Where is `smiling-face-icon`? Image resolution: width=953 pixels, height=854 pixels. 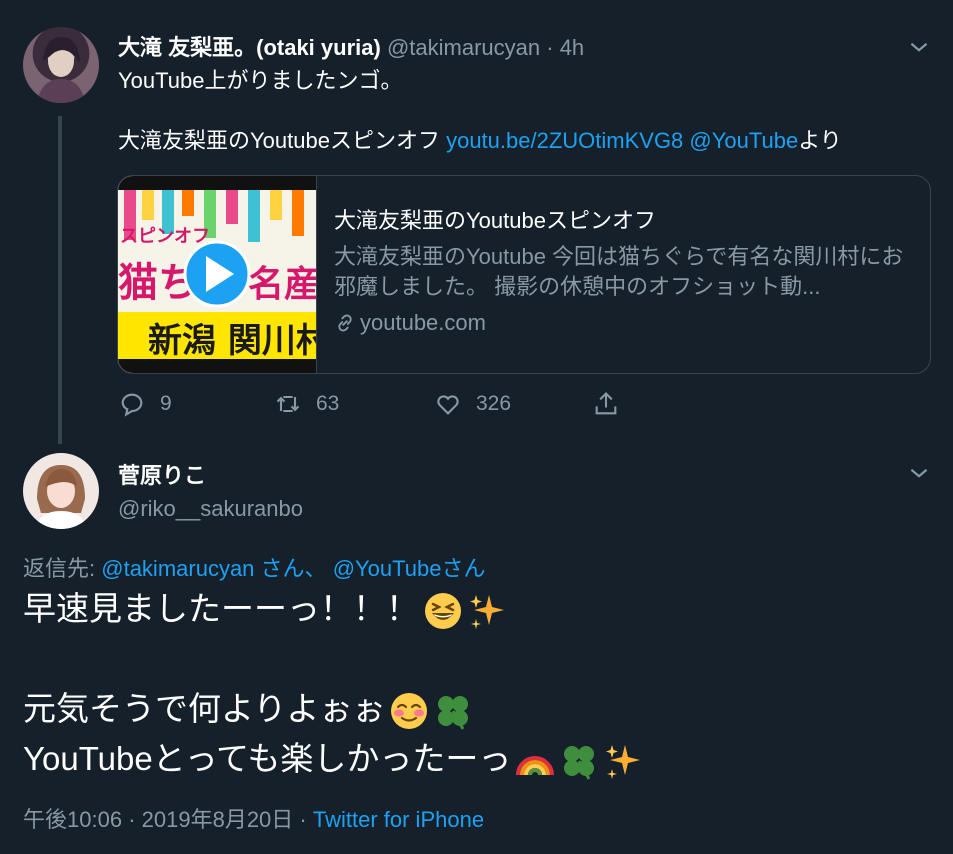
smiling-face-icon is located at coordinates (409, 711).